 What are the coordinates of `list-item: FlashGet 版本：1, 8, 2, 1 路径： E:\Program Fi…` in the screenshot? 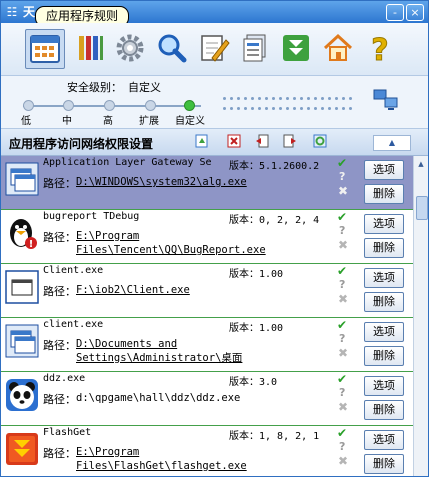 It's located at (207, 451).